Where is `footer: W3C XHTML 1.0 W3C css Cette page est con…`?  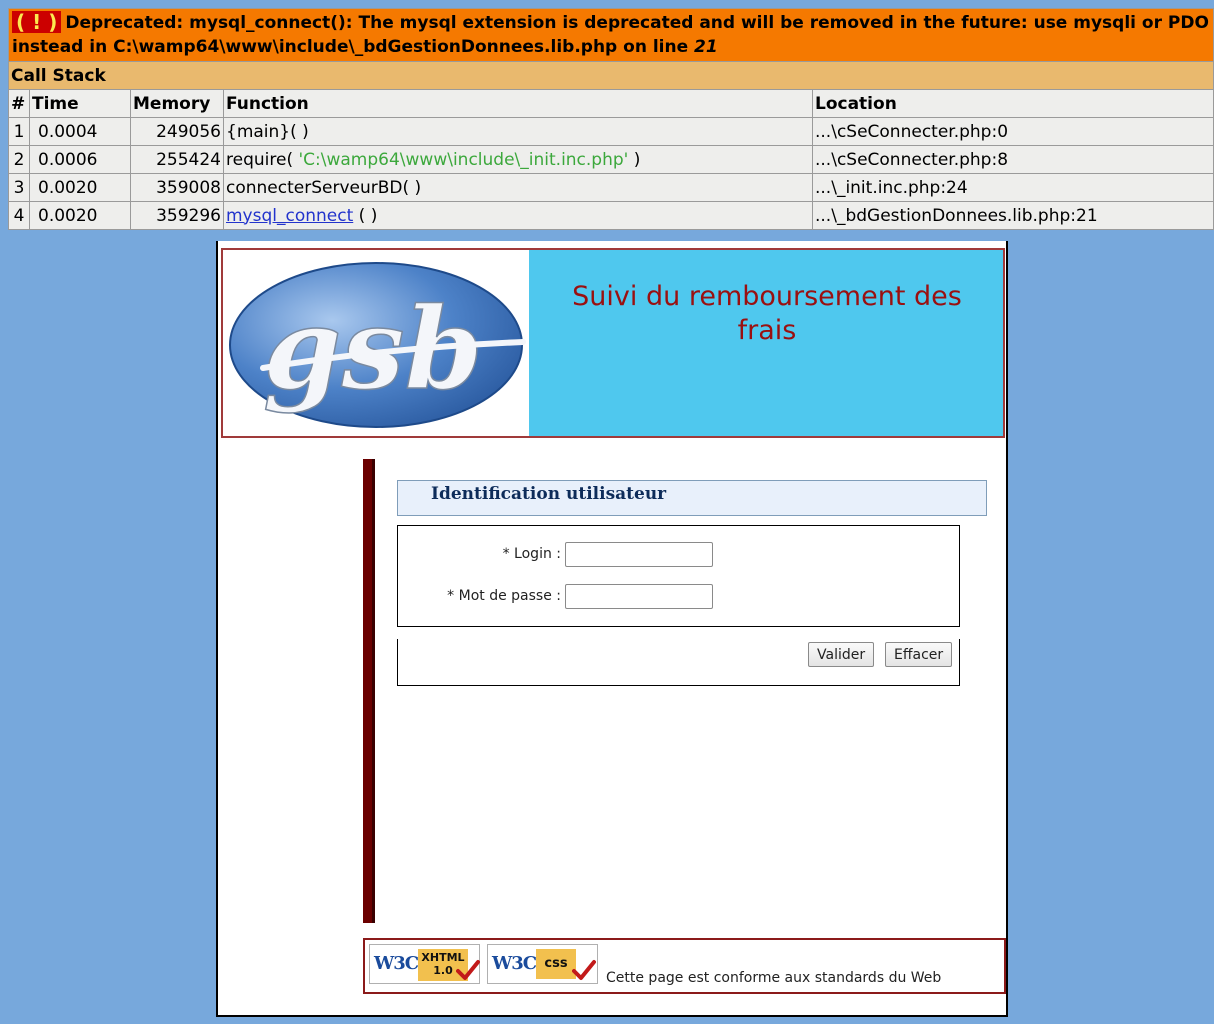 footer: W3C XHTML 1.0 W3C css Cette page est con… is located at coordinates (684, 966).